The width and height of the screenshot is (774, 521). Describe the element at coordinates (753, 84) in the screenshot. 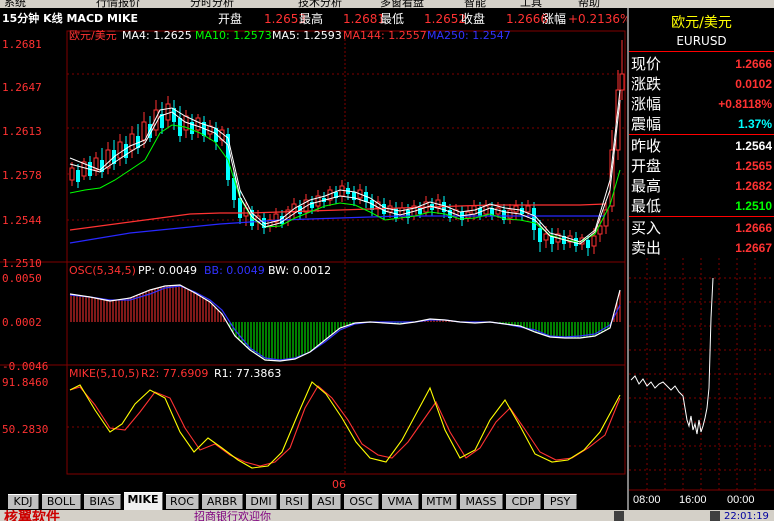

I see `change-value: 0.0102` at that location.